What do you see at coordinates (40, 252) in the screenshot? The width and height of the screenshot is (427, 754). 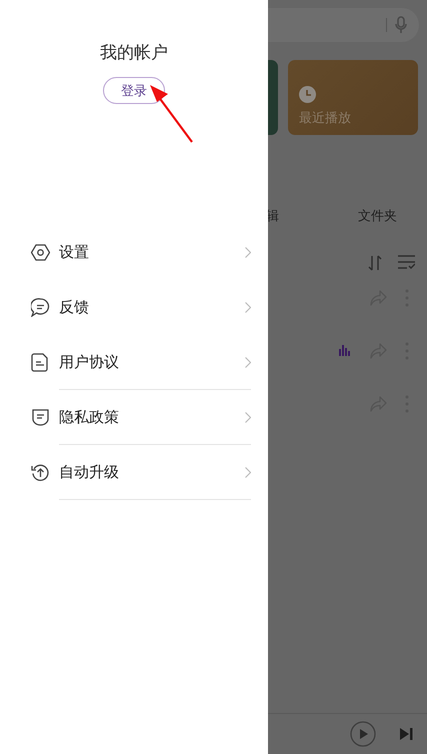 I see `settings-icon` at bounding box center [40, 252].